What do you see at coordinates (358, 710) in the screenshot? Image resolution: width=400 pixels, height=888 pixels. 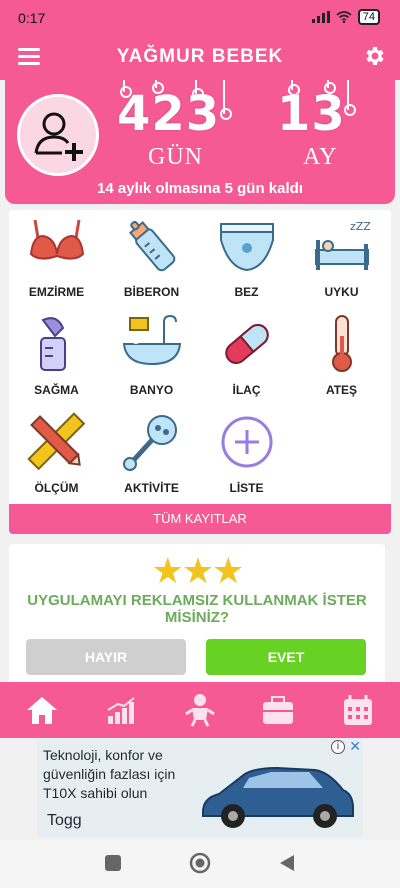 I see `calendar-icon` at bounding box center [358, 710].